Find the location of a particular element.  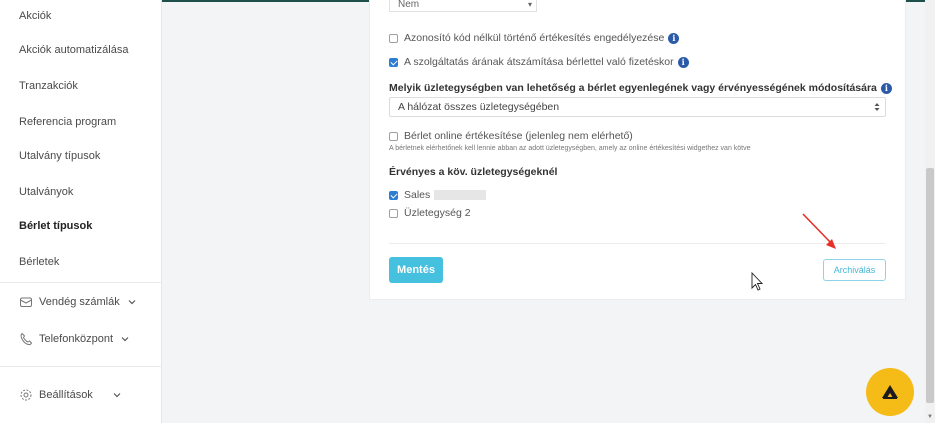

sidebar-item-label: Utalvány típusok is located at coordinates (60, 156).